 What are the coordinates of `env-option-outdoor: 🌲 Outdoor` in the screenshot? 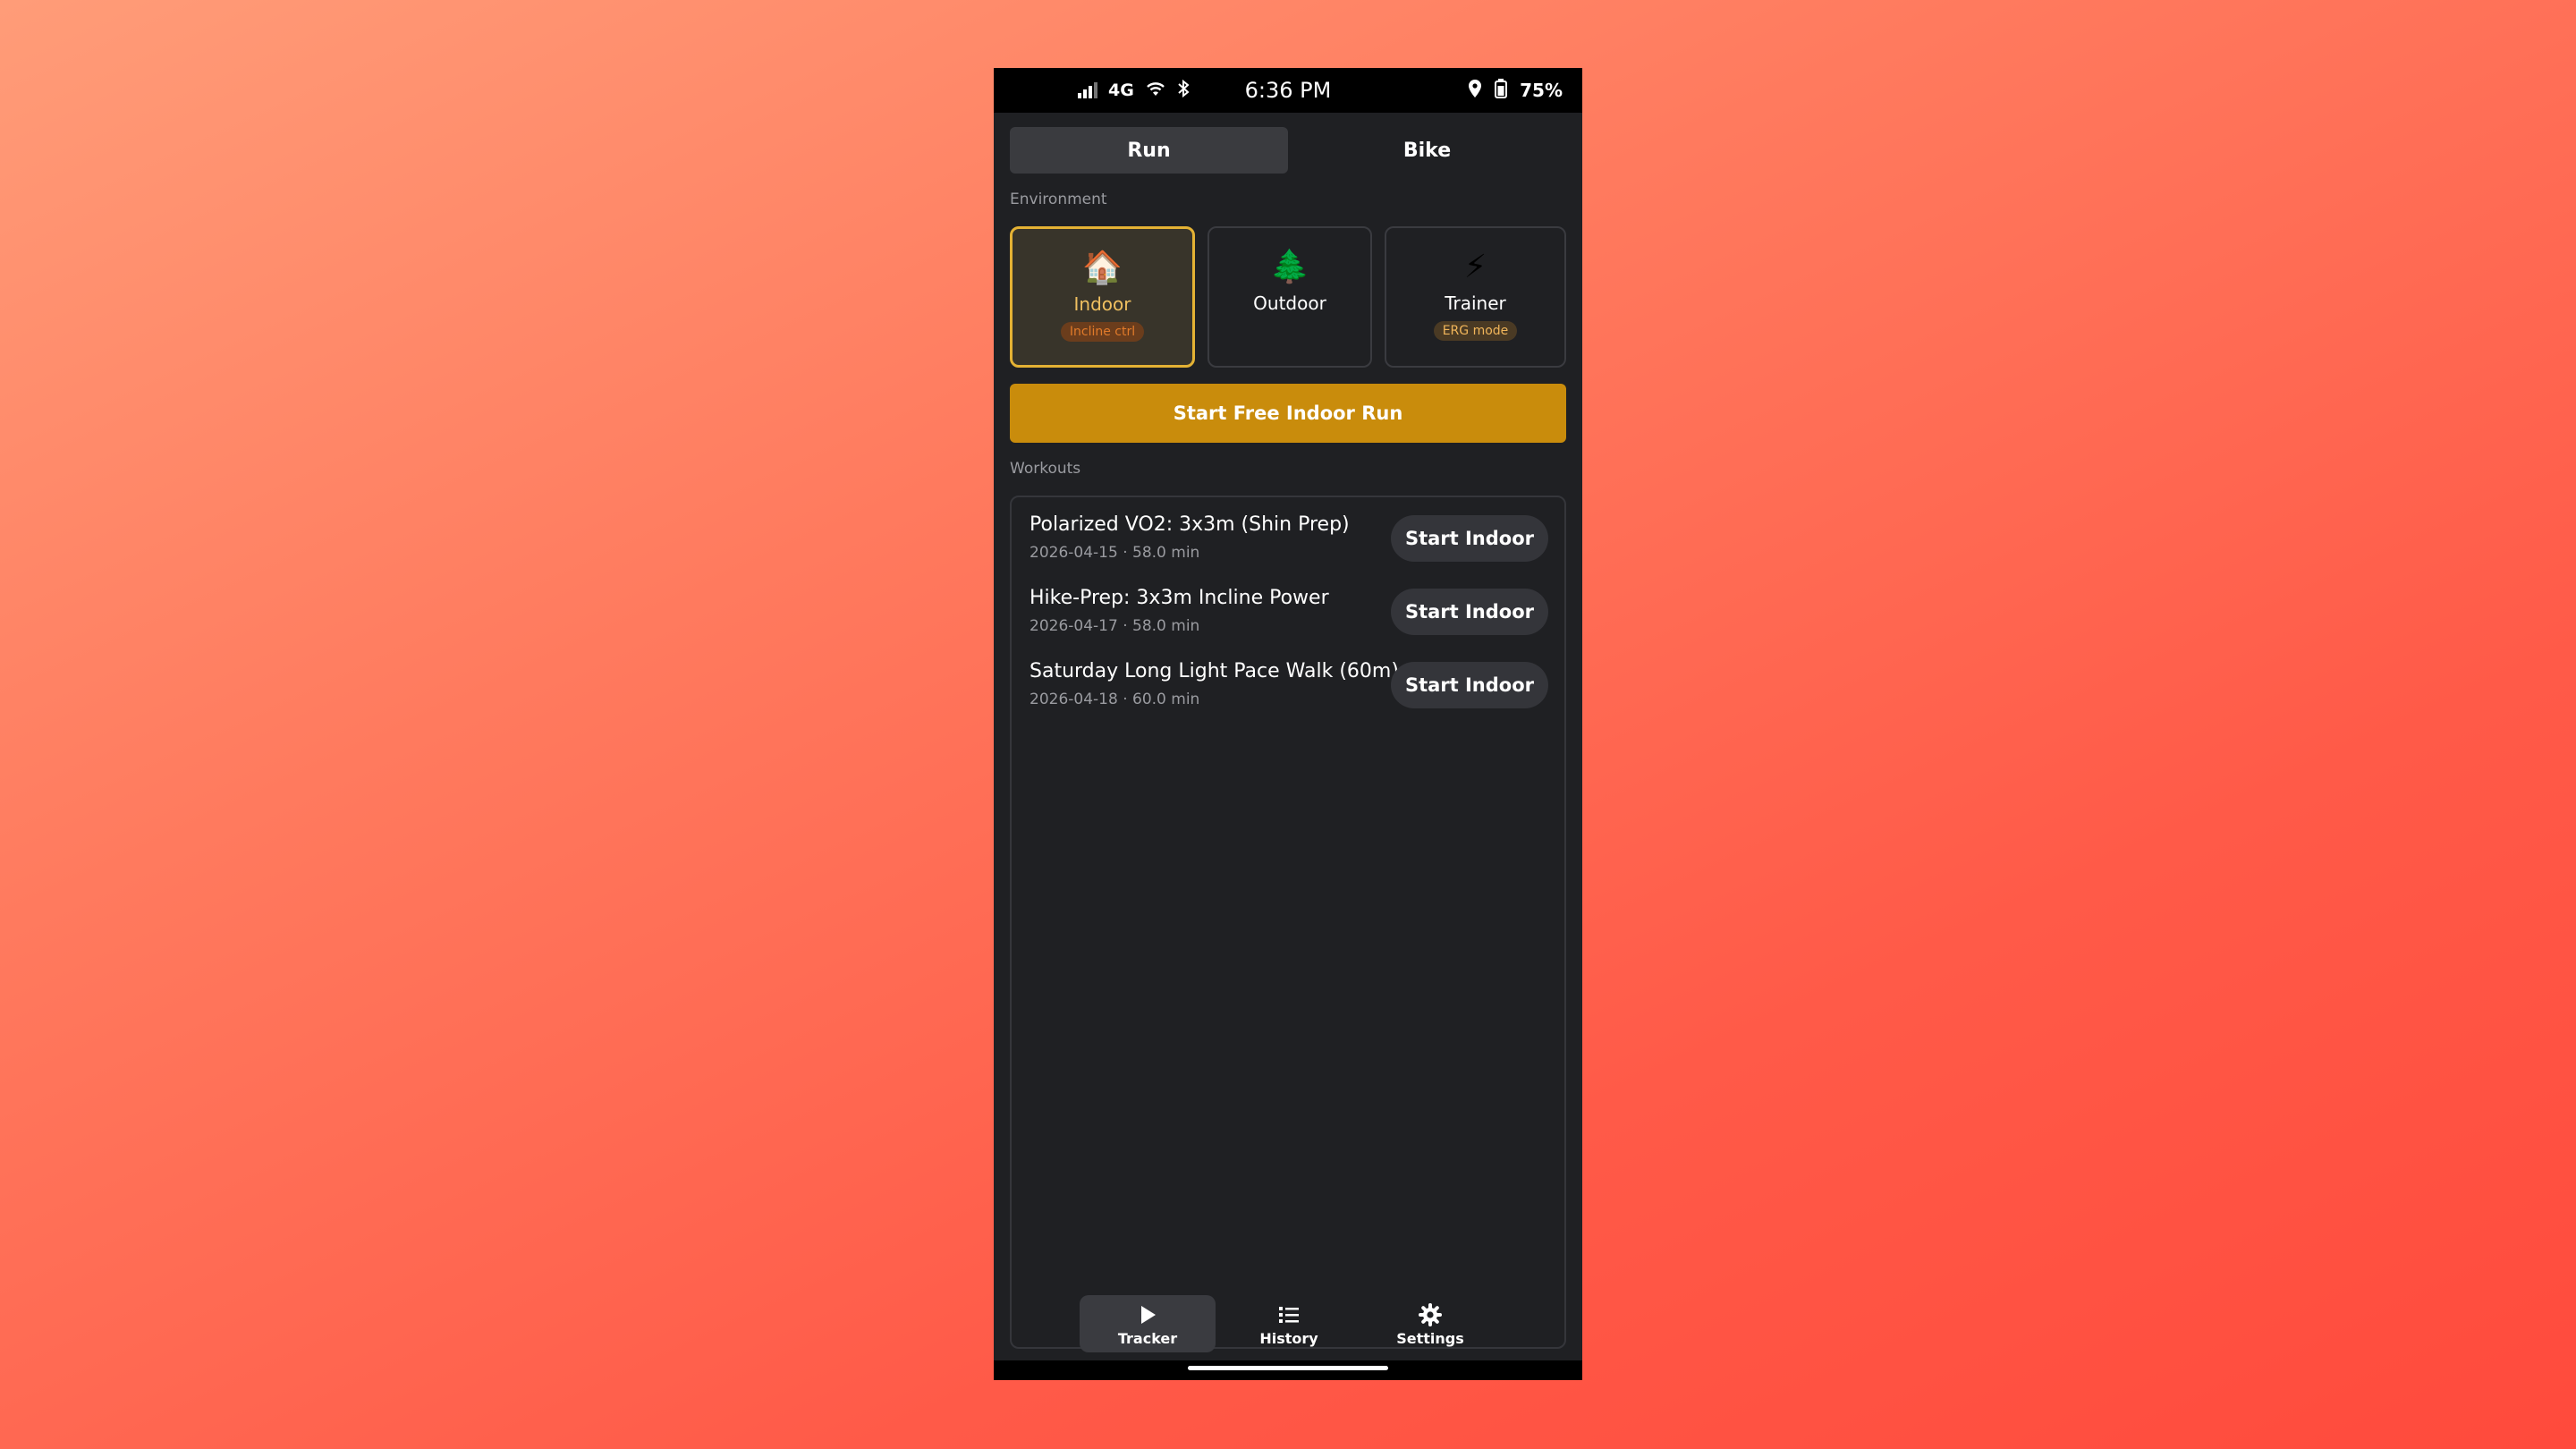 It's located at (1290, 297).